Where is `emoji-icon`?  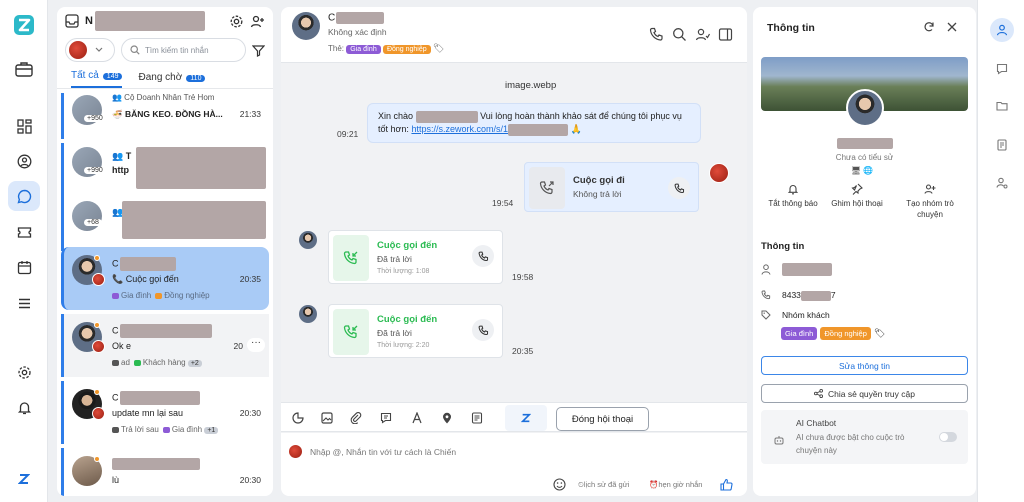 emoji-icon is located at coordinates (559, 484).